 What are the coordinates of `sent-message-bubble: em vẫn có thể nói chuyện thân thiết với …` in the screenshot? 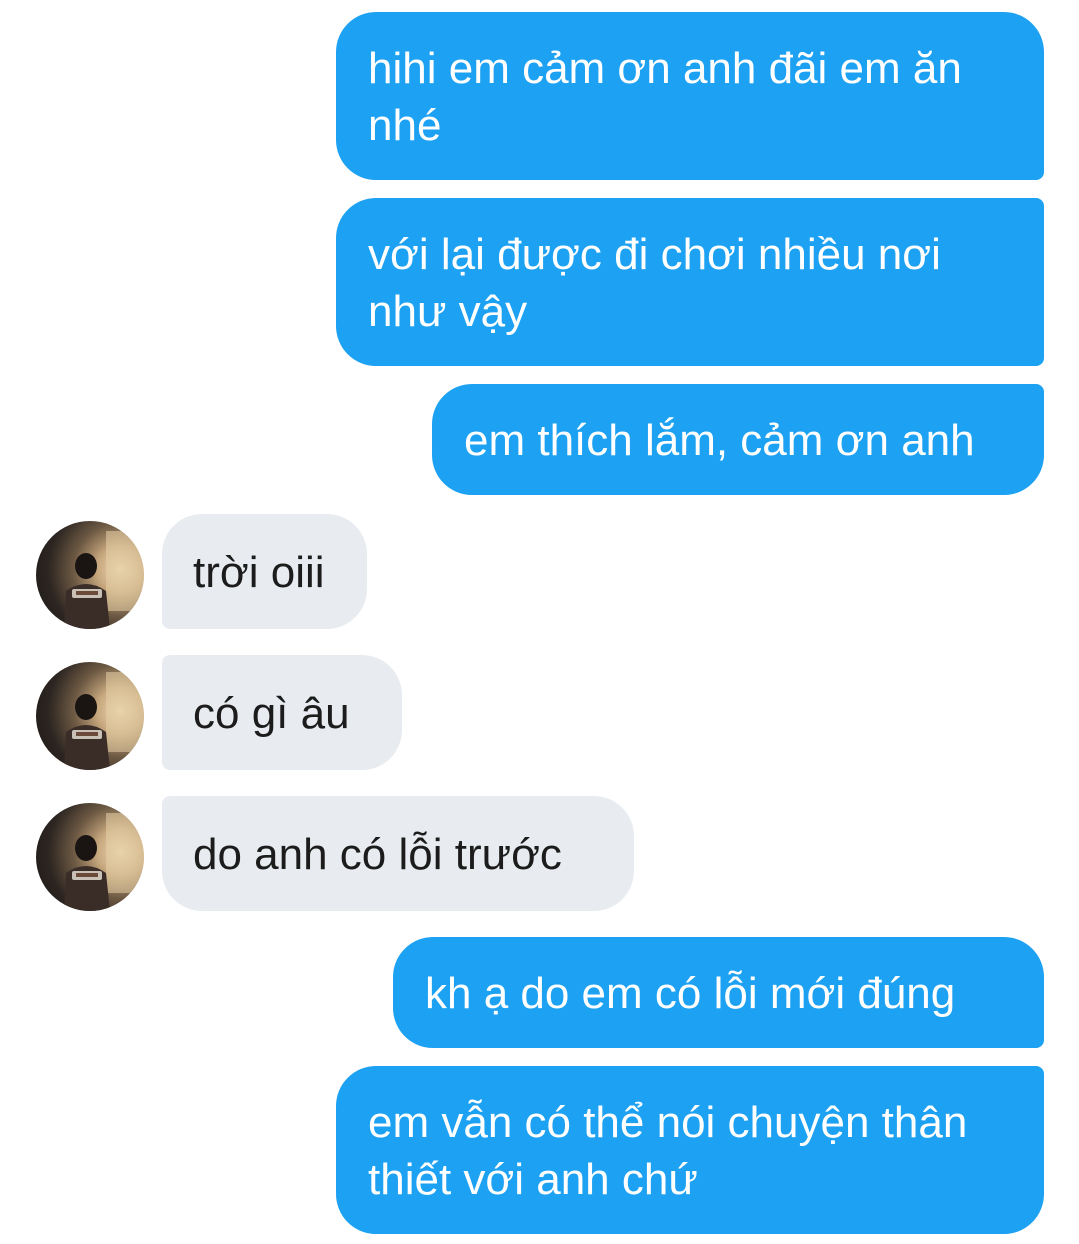 It's located at (690, 1150).